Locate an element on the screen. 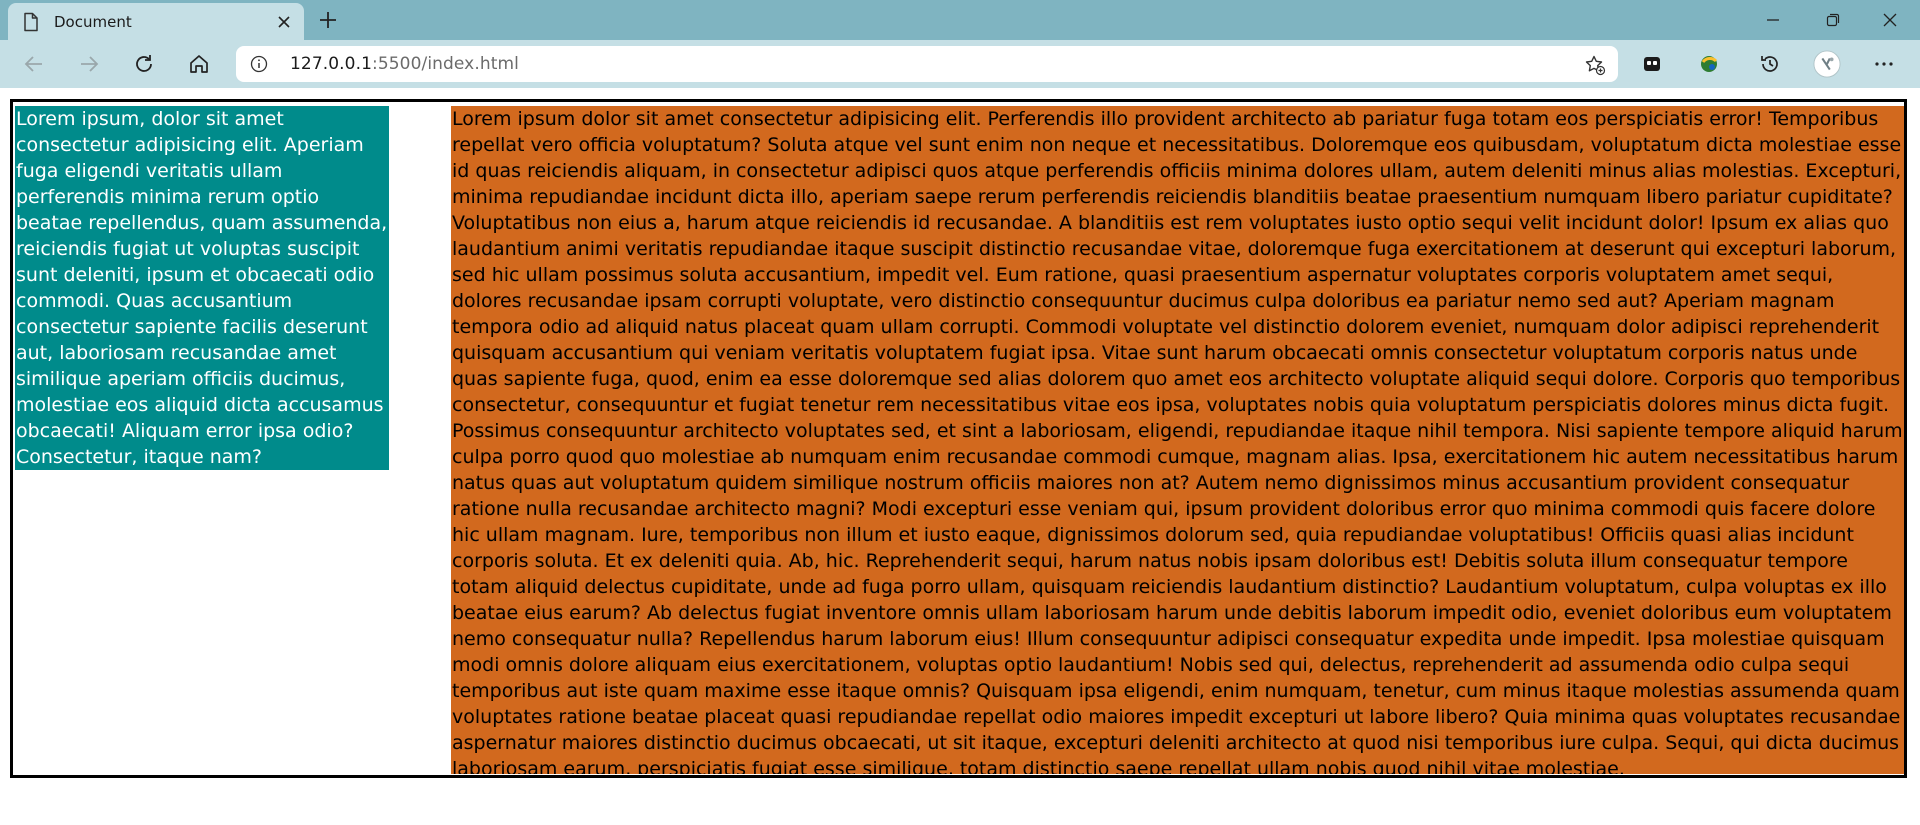 Image resolution: width=1920 pixels, height=825 pixels. restore-button is located at coordinates (1833, 20).